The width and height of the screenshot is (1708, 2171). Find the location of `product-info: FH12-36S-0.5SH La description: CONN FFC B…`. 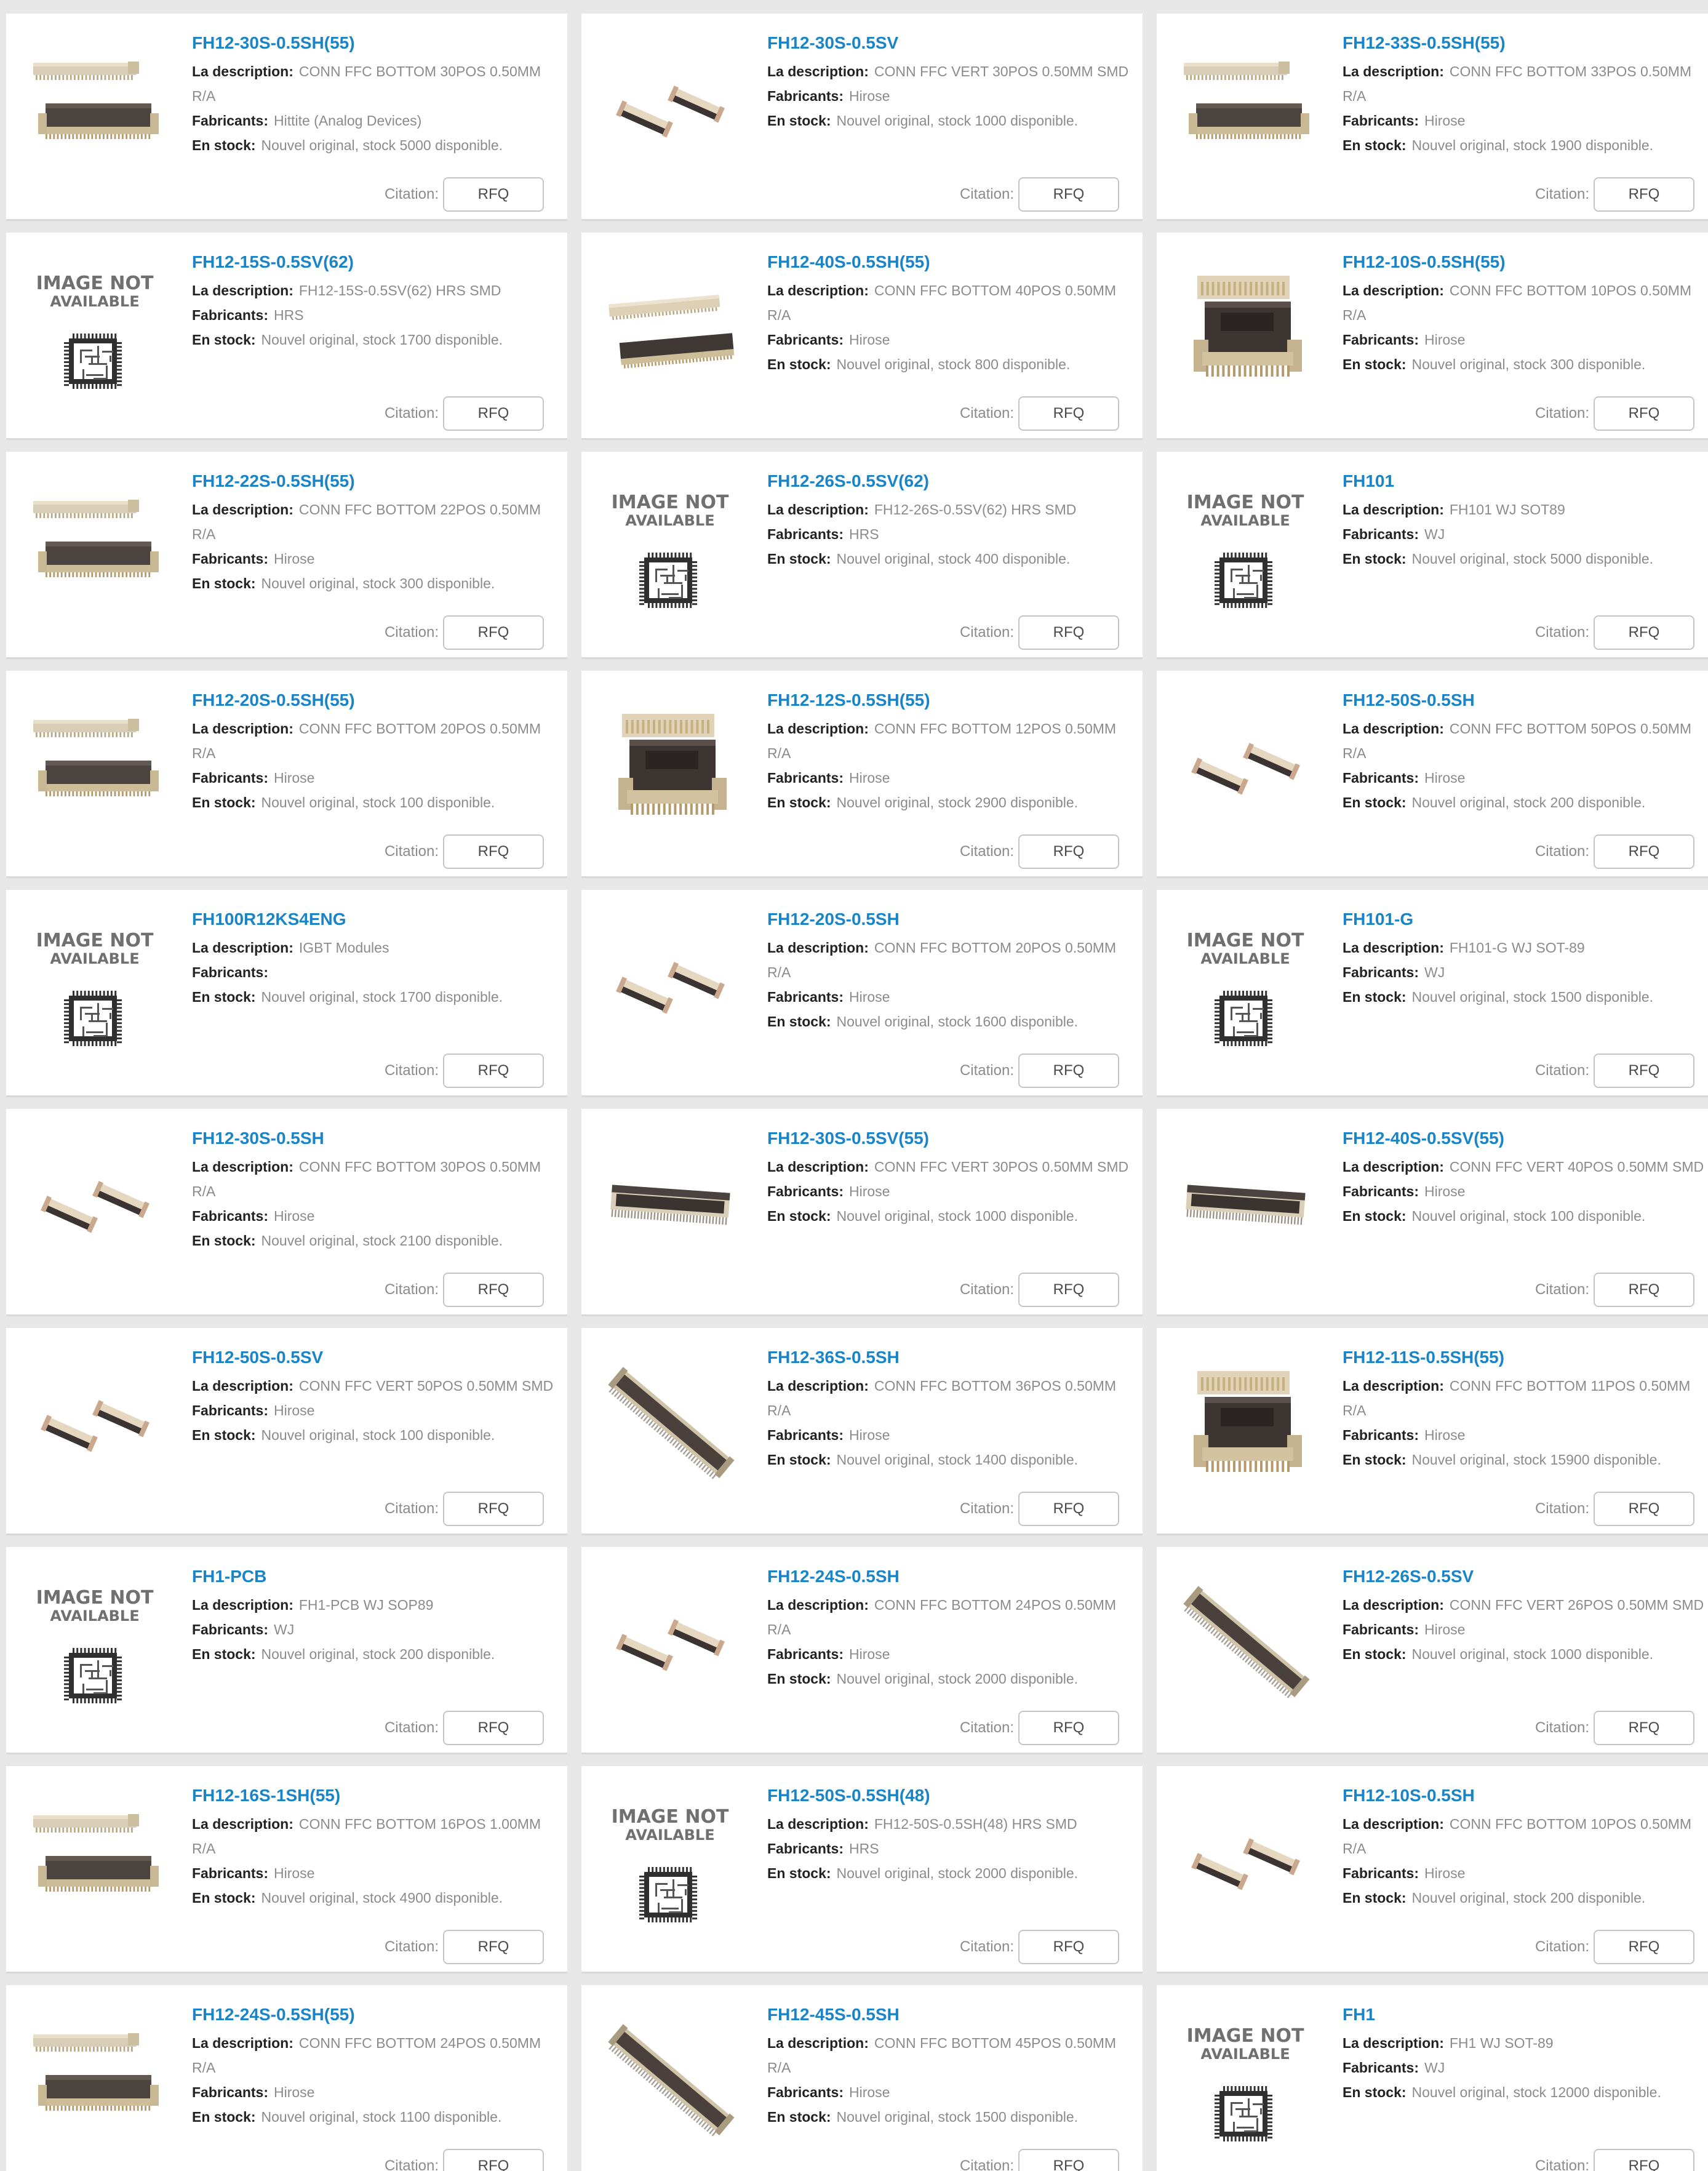

product-info: FH12-36S-0.5SH La description: CONN FFC B… is located at coordinates (955, 1409).